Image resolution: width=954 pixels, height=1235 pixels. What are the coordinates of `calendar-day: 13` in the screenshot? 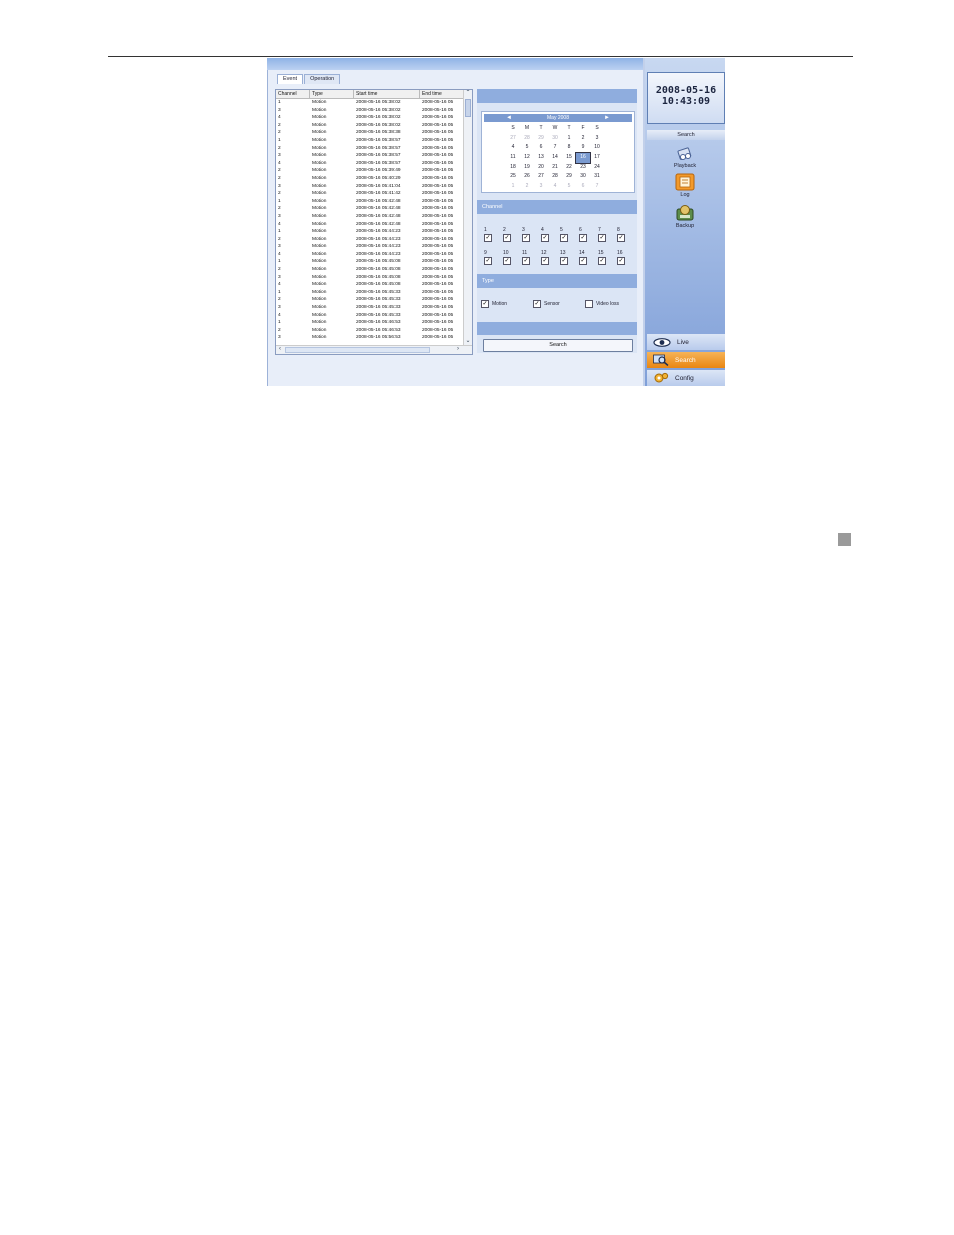 It's located at (541, 158).